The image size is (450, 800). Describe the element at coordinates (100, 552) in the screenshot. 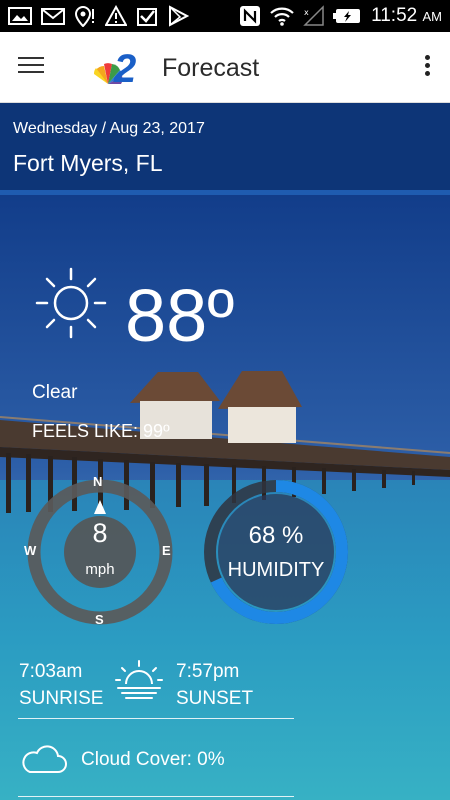

I see `wind-gauge` at that location.